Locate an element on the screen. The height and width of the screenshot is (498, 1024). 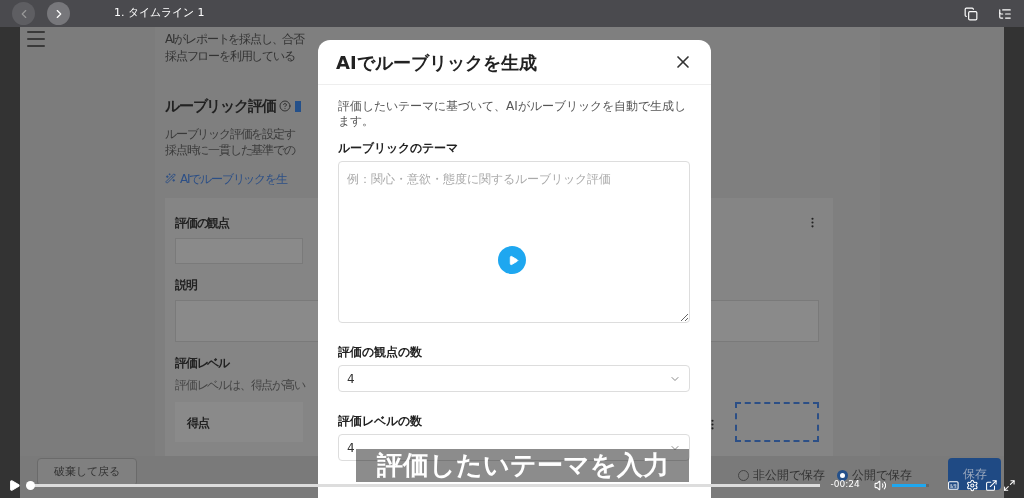
score-header: 得点 is located at coordinates (239, 421).